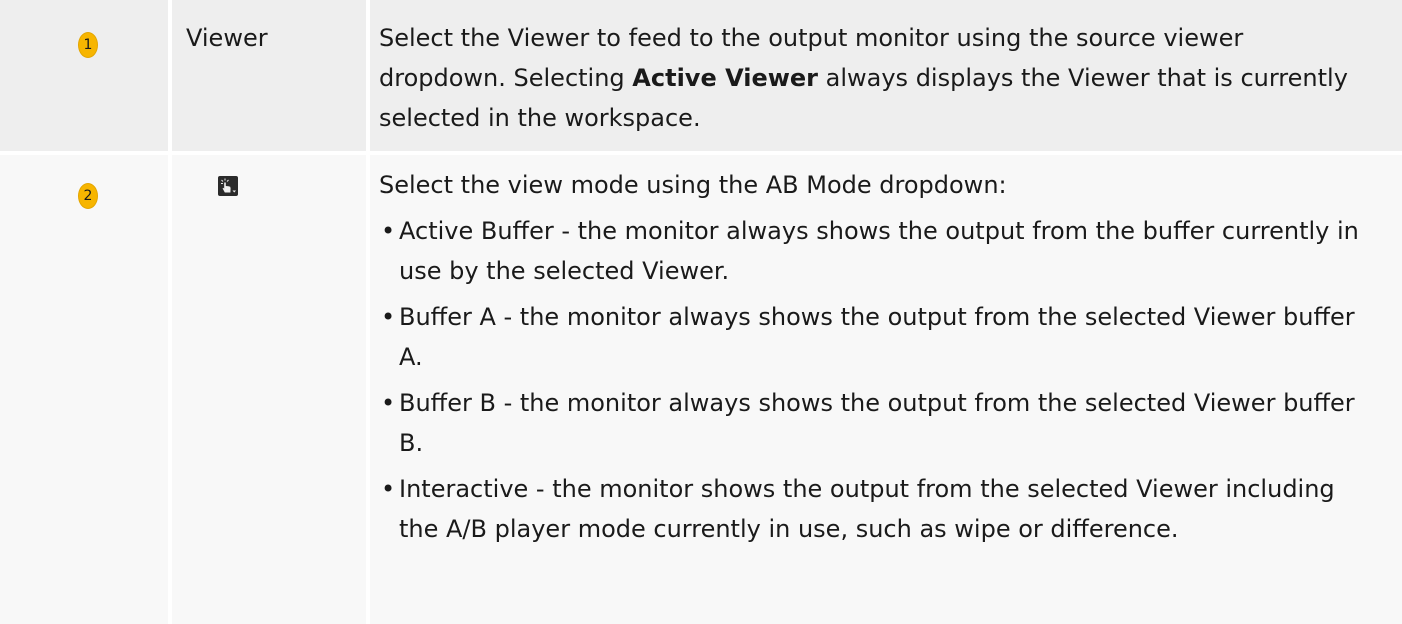 The image size is (1402, 624). Describe the element at coordinates (228, 186) in the screenshot. I see `ab-mode-pointer-icon` at that location.